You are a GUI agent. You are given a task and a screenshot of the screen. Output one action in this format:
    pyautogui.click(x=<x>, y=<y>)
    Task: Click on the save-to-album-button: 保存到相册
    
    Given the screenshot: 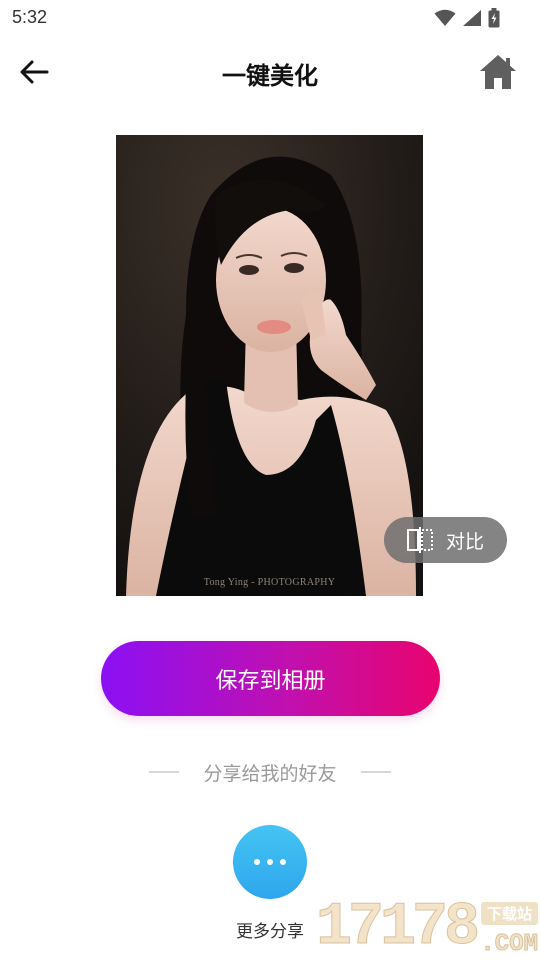 What is the action you would take?
    pyautogui.click(x=270, y=678)
    